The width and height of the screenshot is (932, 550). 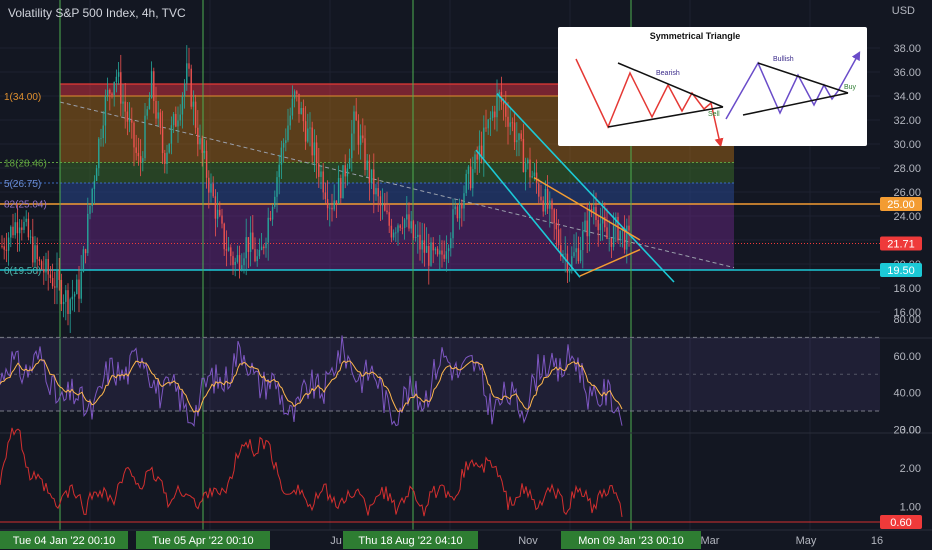 I want to click on currency-label: USD, so click(x=903, y=11).